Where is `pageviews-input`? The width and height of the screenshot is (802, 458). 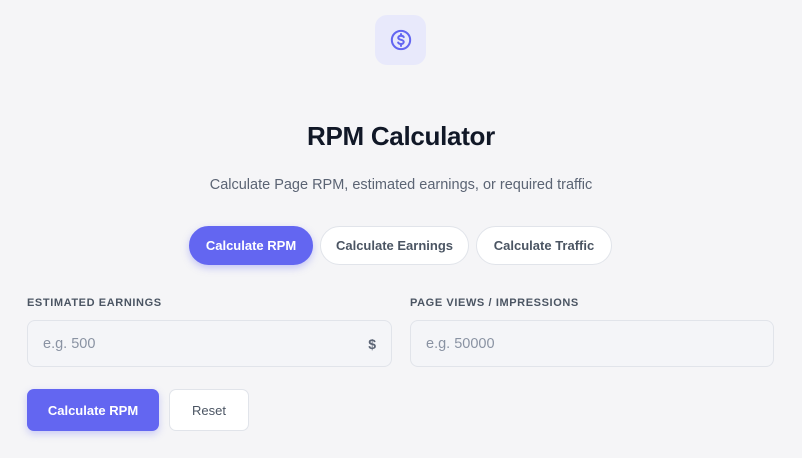
pageviews-input is located at coordinates (592, 343).